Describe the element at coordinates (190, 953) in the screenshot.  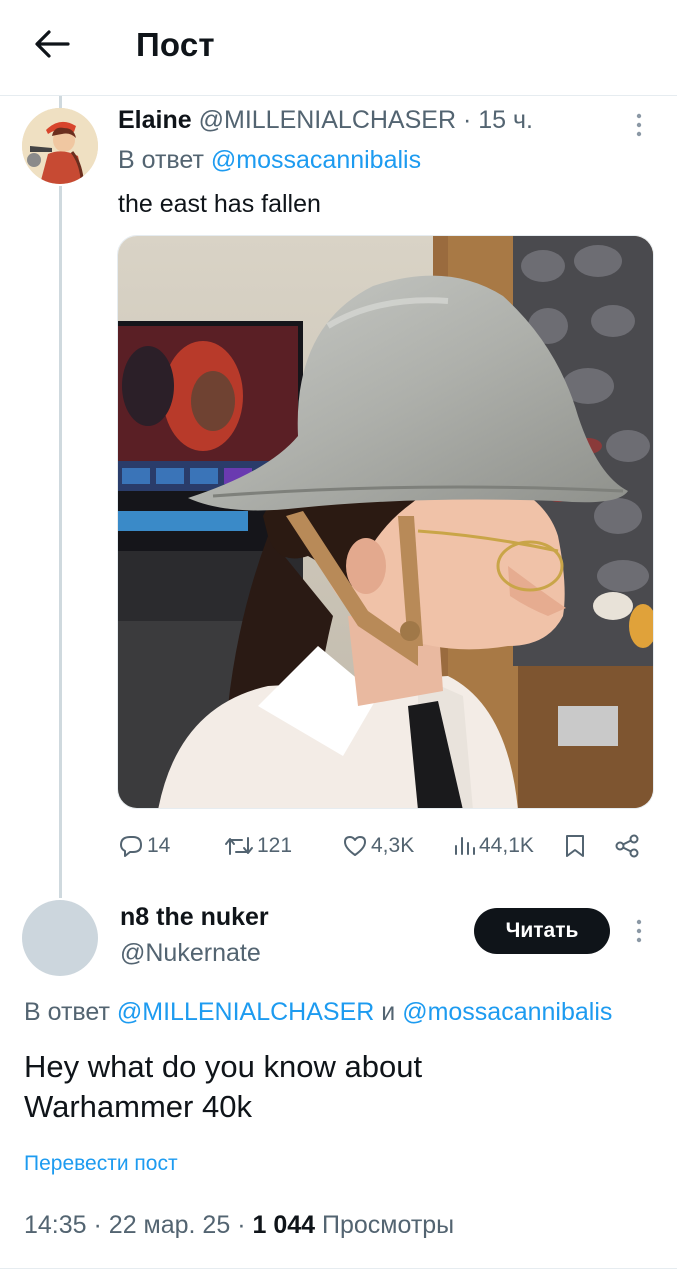
I see `author-handle-2: @Nukernate` at that location.